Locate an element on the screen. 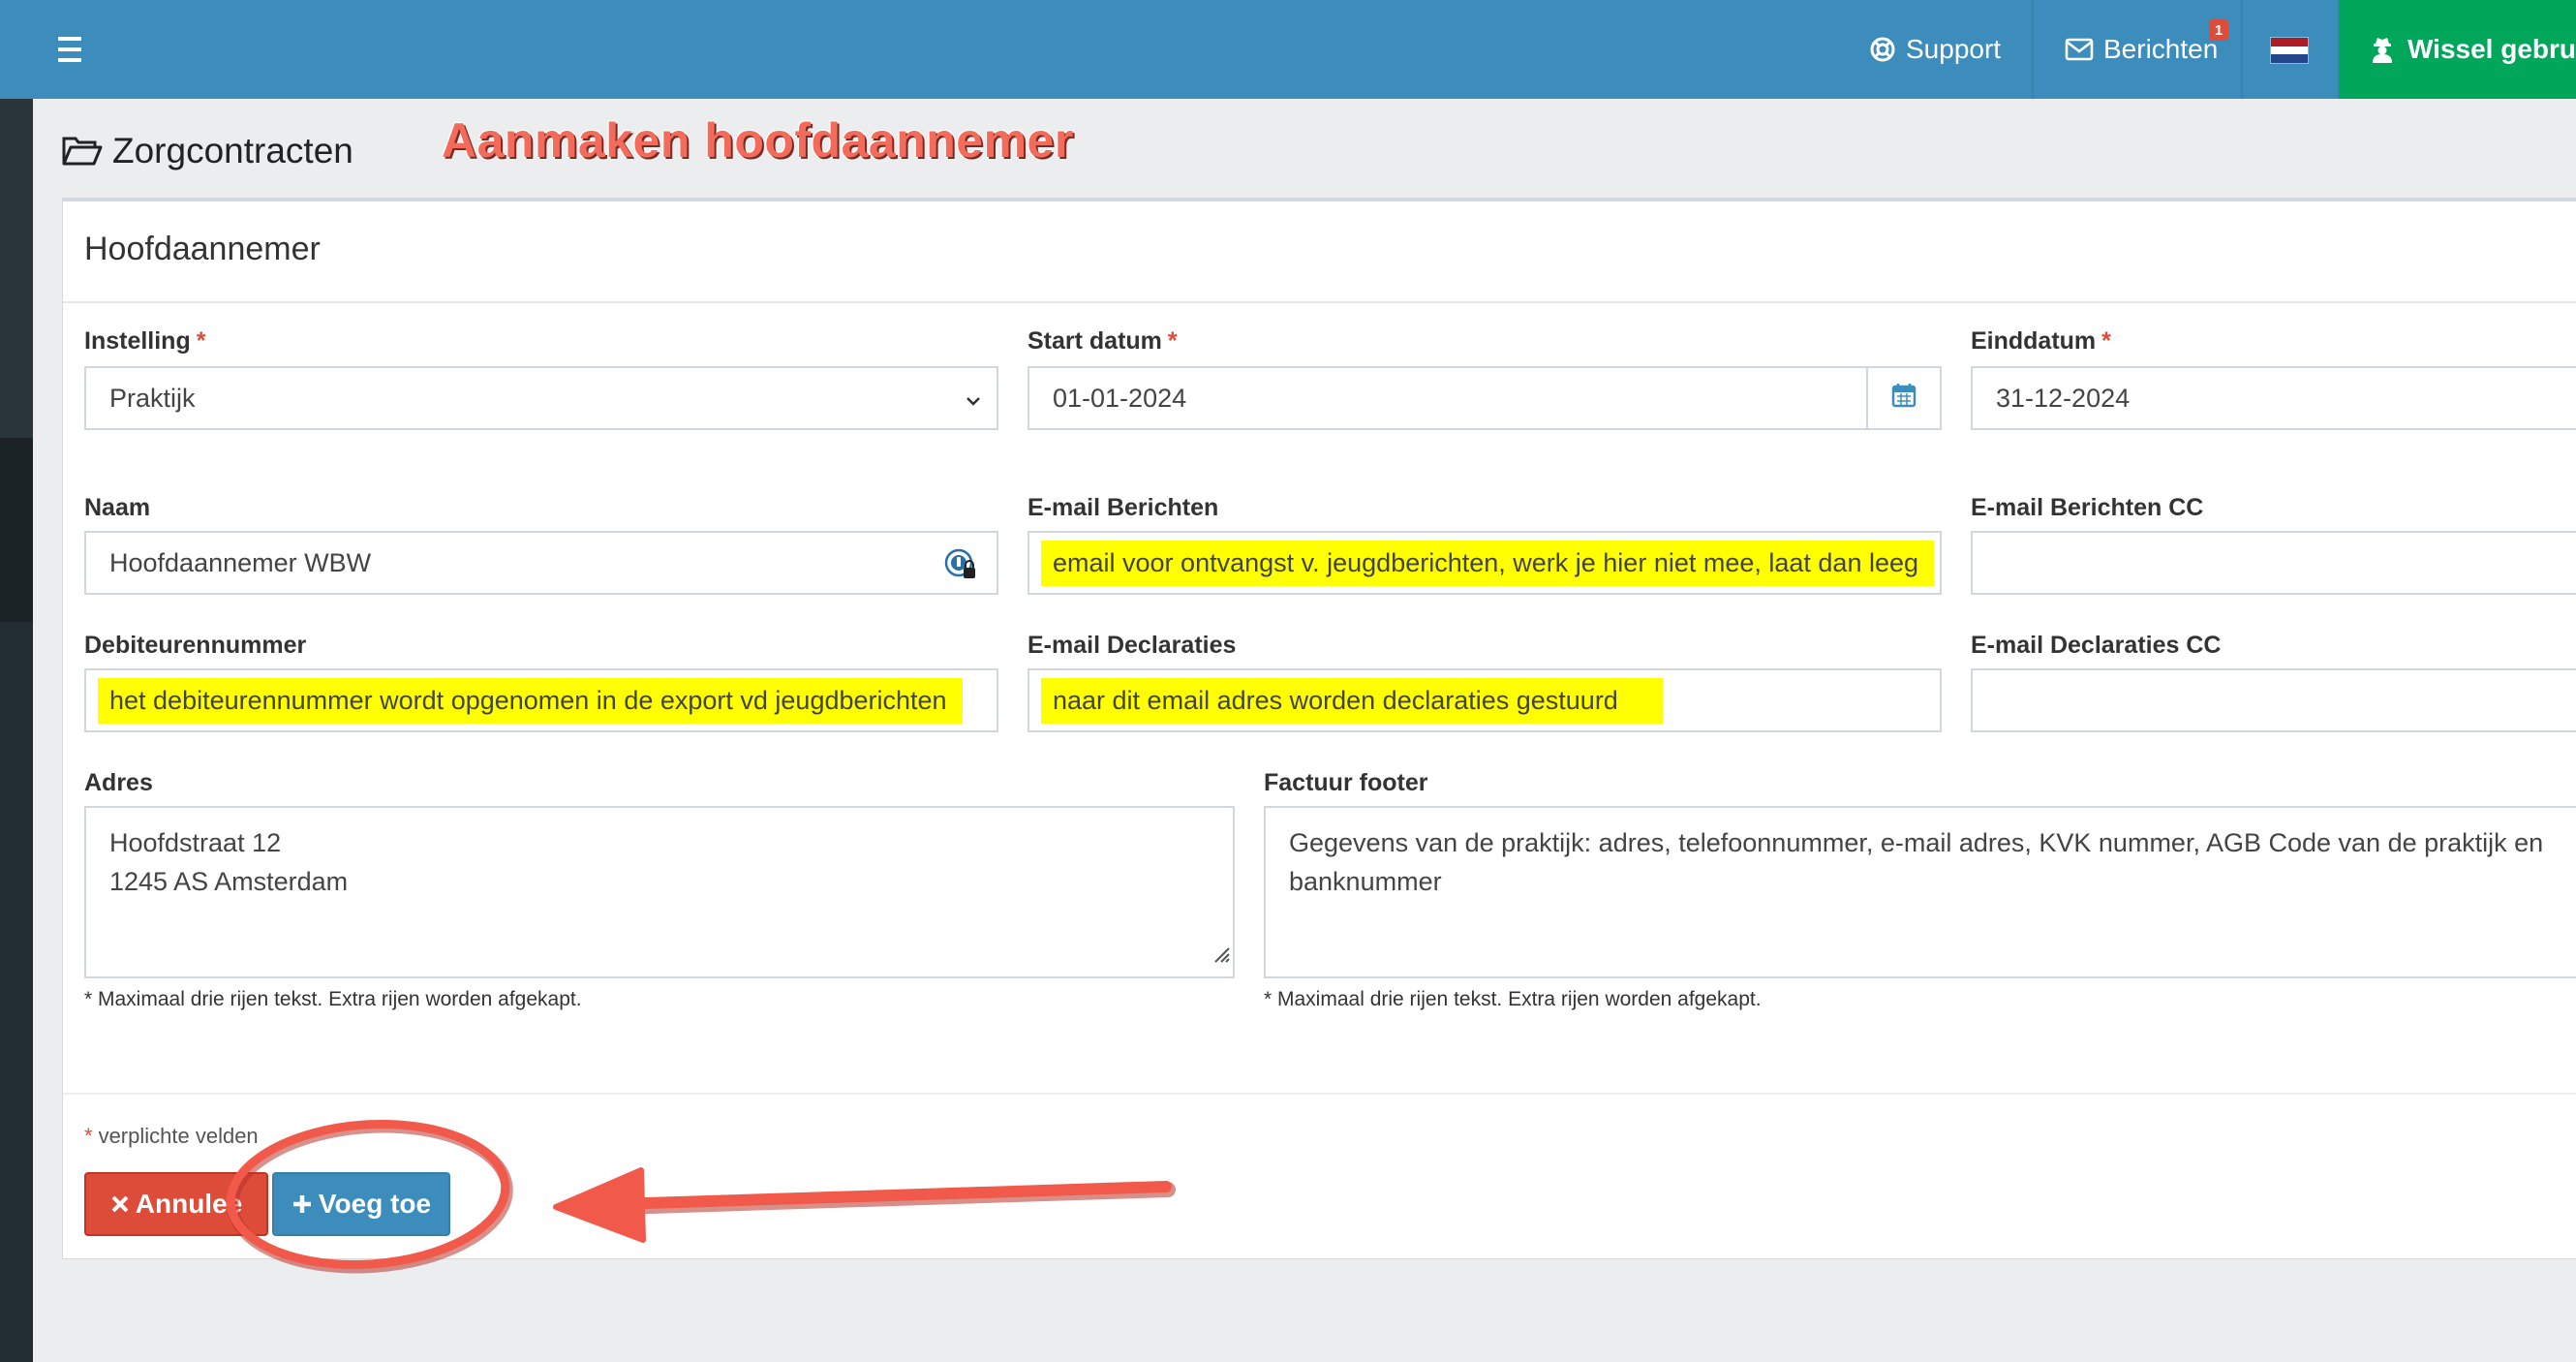 The height and width of the screenshot is (1362, 2576). start-datum-label: Start datum * is located at coordinates (1102, 341).